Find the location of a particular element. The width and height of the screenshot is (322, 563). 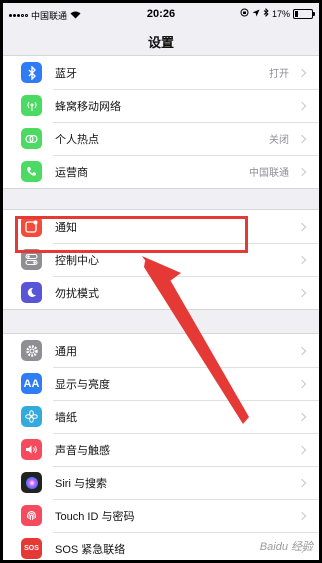

watermark: Baidu 经验 is located at coordinates (286, 547).